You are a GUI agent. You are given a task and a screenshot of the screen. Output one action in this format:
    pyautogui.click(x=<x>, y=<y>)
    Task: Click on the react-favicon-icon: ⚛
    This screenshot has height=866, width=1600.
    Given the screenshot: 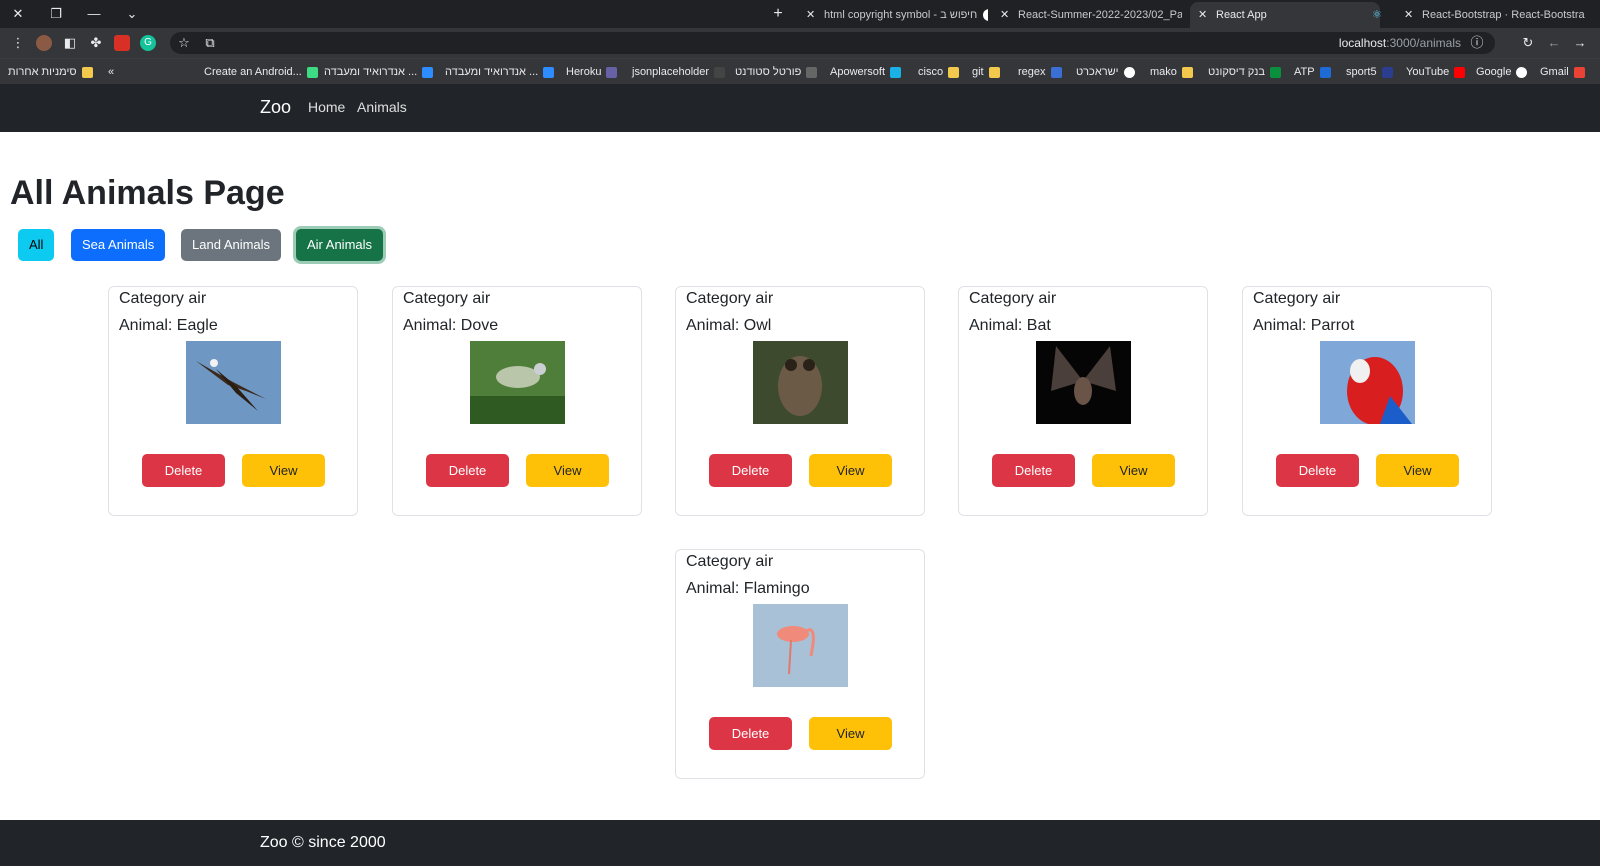 What is the action you would take?
    pyautogui.click(x=1377, y=15)
    